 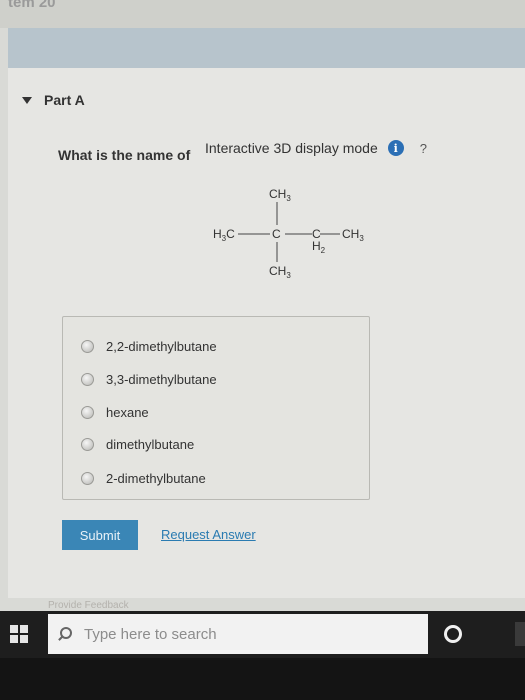 I want to click on question-text: What is the name of, so click(x=124, y=155).